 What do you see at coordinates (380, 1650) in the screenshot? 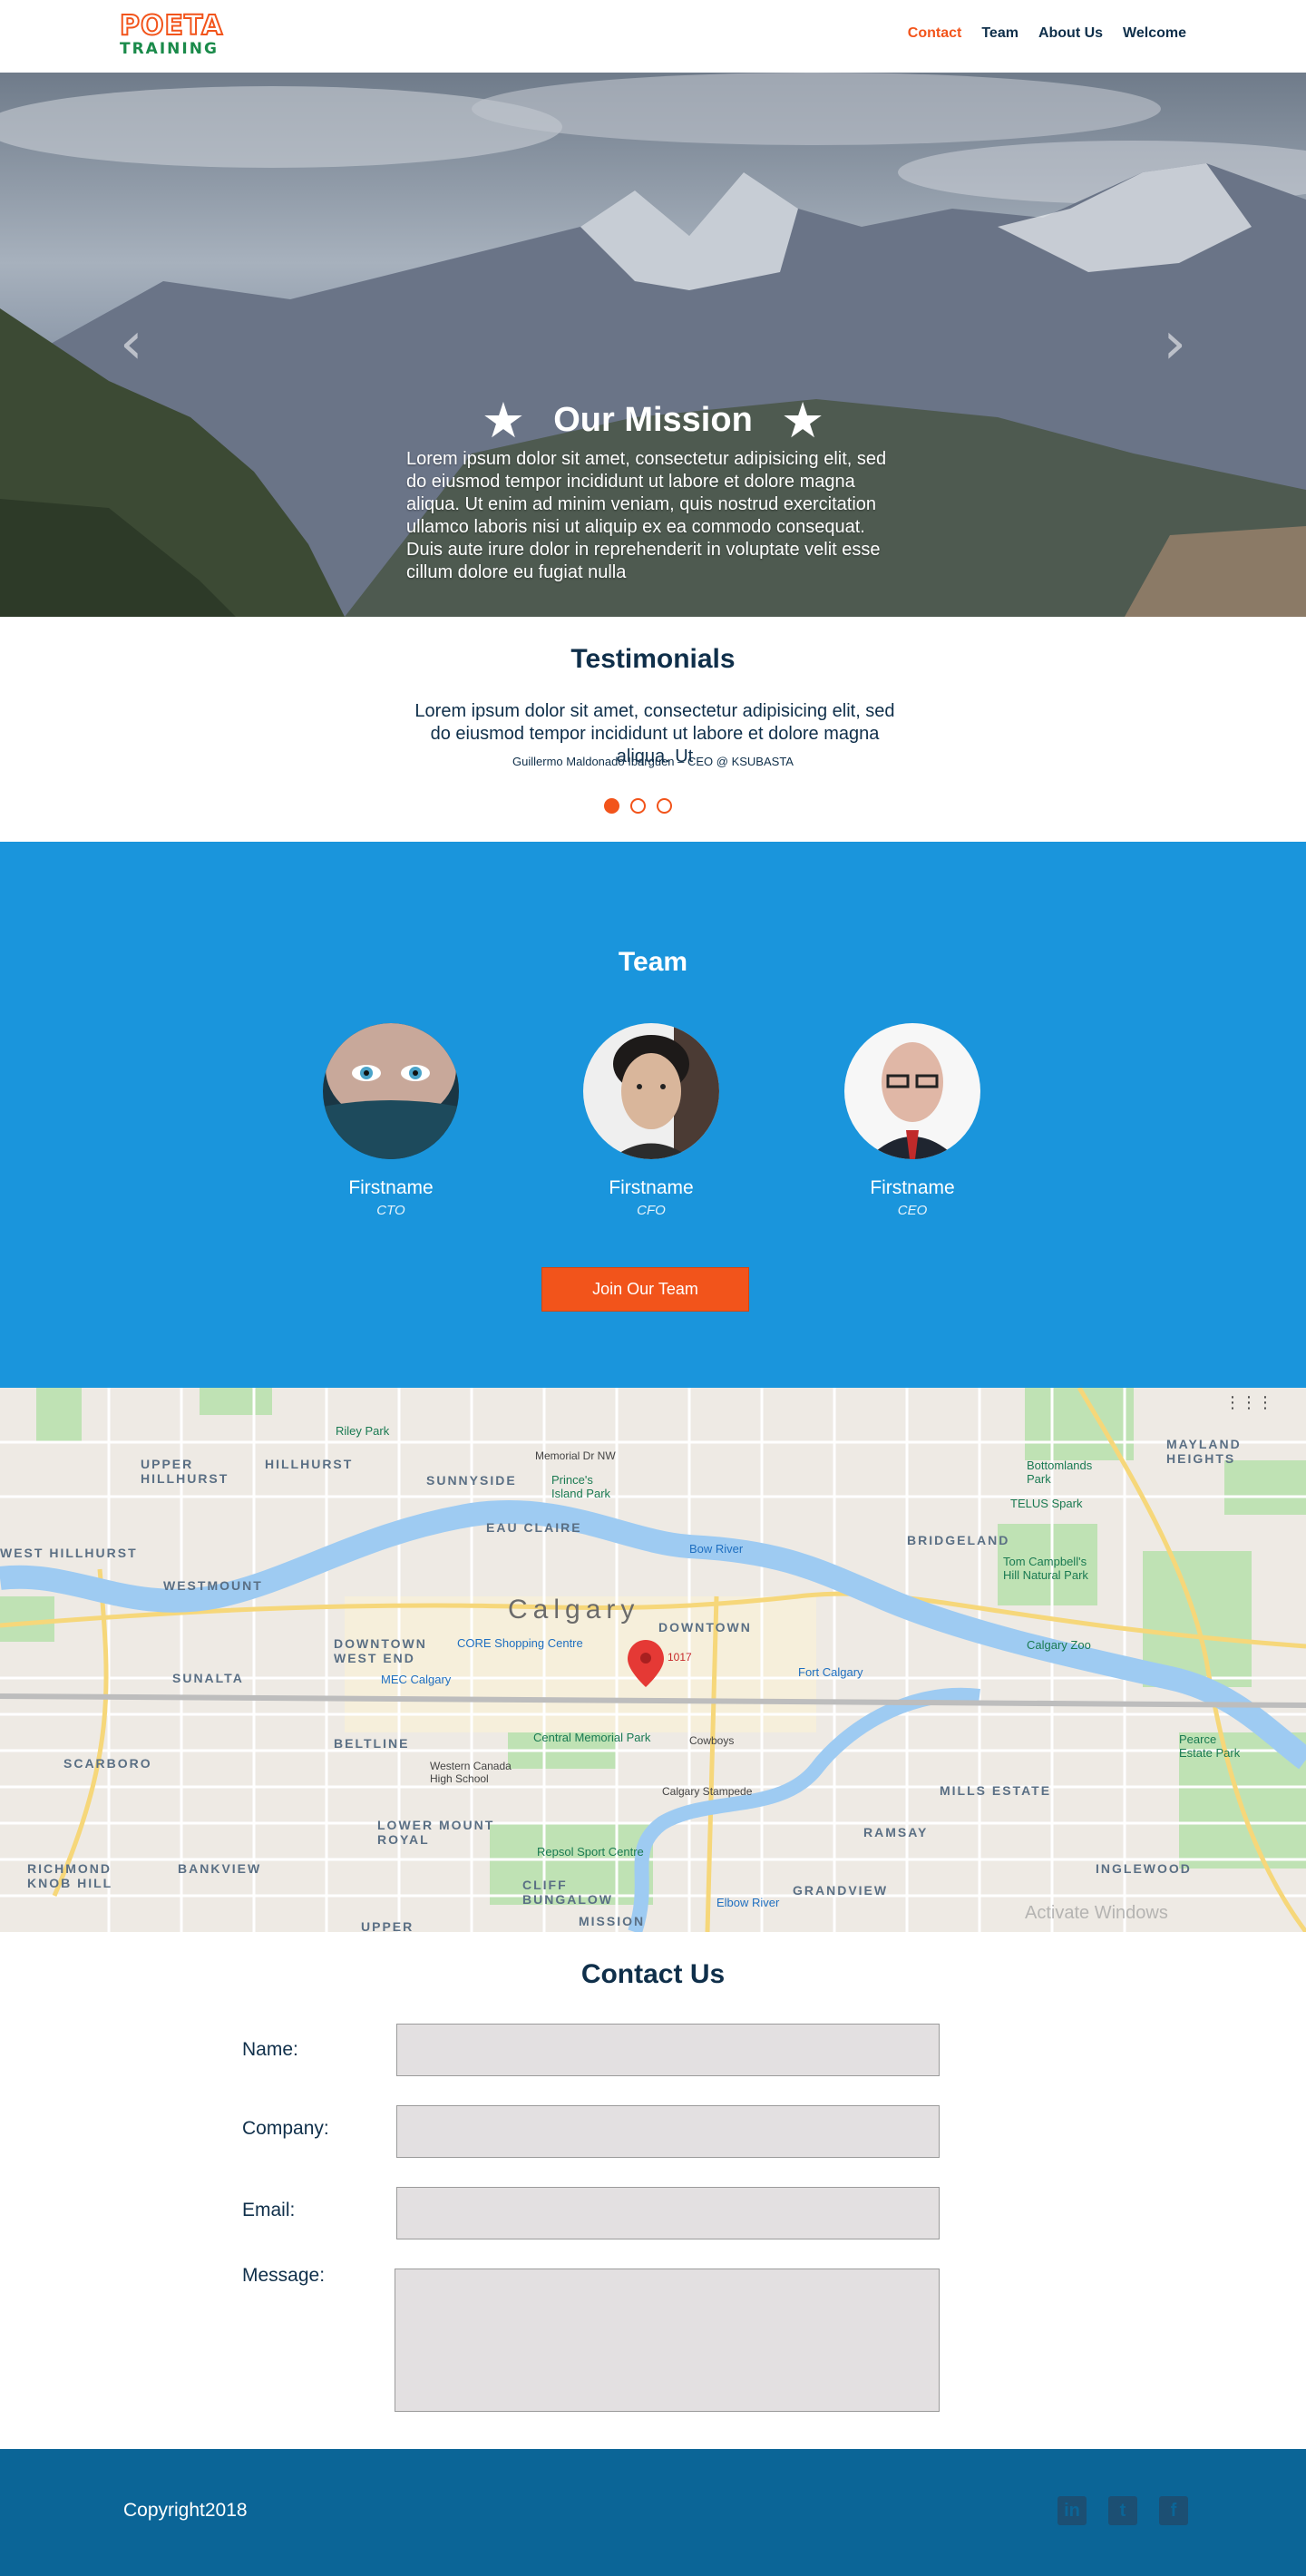
I see `map-label-downtown-west-end: DOWNTOWN WEST END` at bounding box center [380, 1650].